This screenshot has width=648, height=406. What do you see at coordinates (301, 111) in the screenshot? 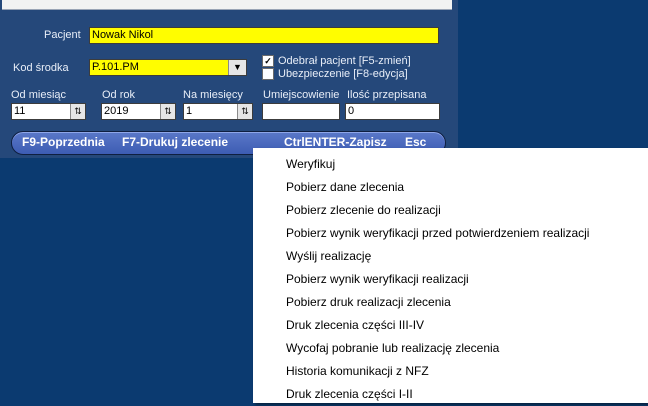
I see `location-field` at bounding box center [301, 111].